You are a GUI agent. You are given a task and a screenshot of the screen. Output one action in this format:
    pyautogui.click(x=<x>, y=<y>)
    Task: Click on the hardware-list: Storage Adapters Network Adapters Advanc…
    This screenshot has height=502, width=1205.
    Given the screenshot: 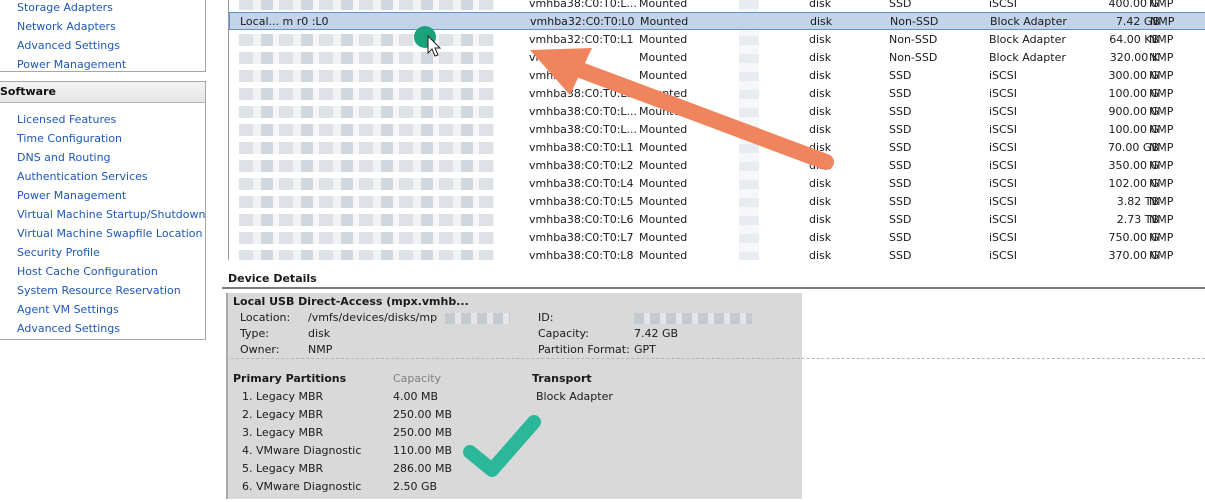 What is the action you would take?
    pyautogui.click(x=102, y=37)
    